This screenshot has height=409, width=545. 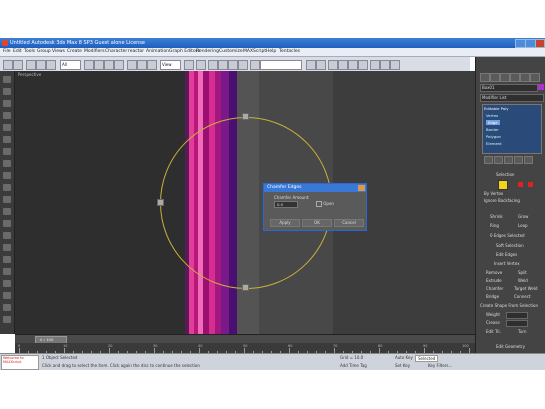 What do you see at coordinates (44, 51) in the screenshot?
I see `menu-group: Group` at bounding box center [44, 51].